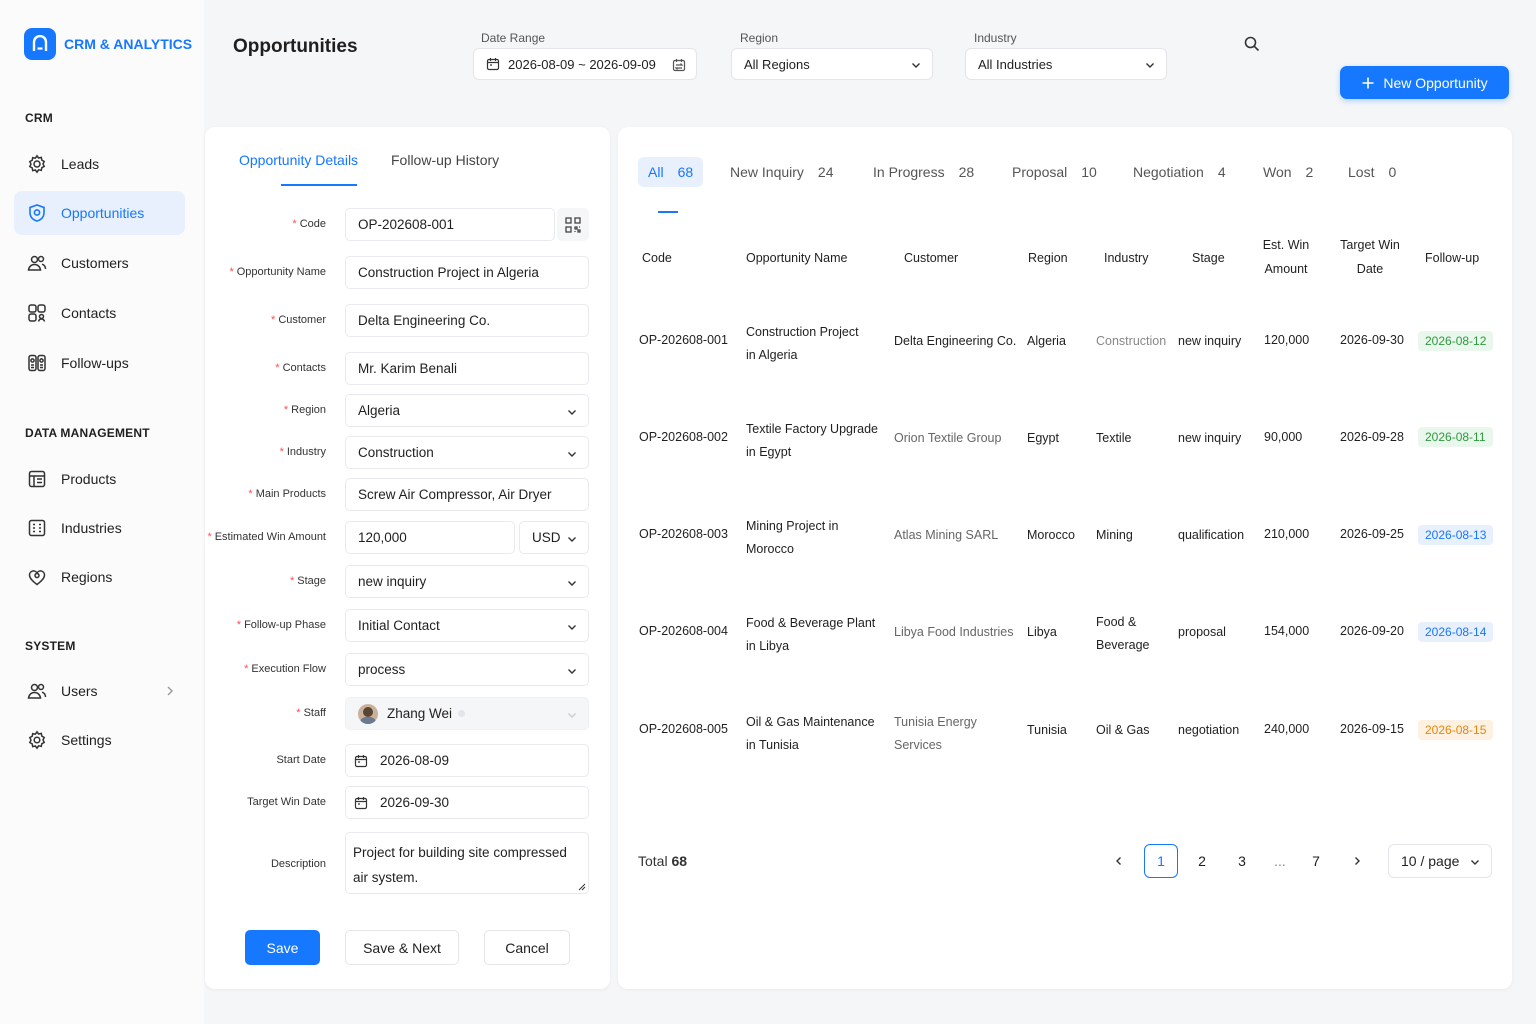 The height and width of the screenshot is (1024, 1536). I want to click on column-header-amount: Est. Win Amount, so click(1286, 257).